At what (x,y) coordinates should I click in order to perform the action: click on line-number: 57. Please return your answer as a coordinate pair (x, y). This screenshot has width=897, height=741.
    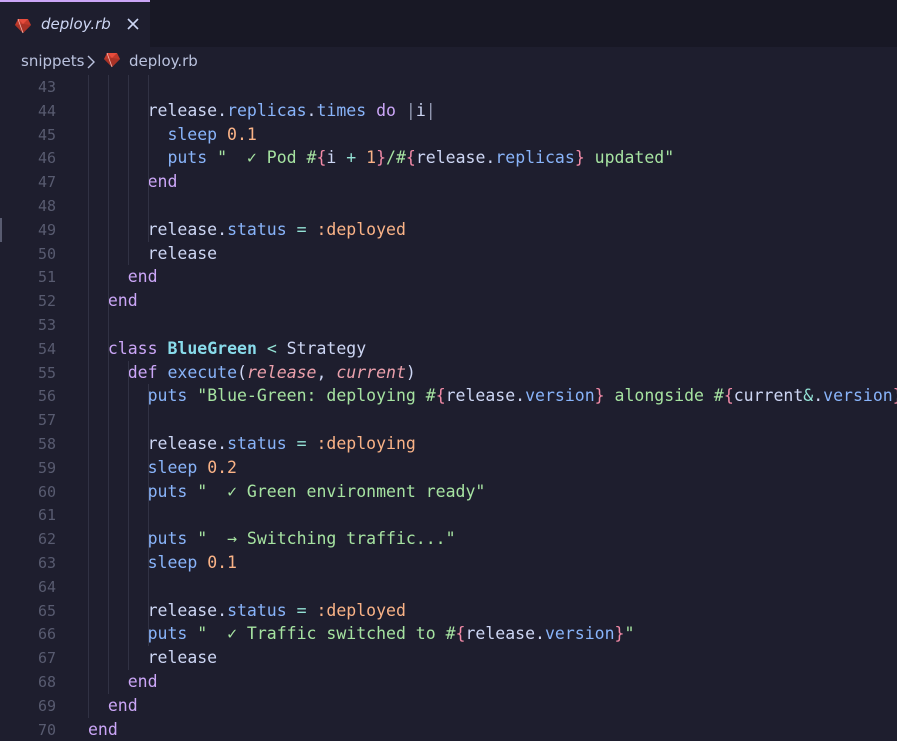
    Looking at the image, I should click on (46, 420).